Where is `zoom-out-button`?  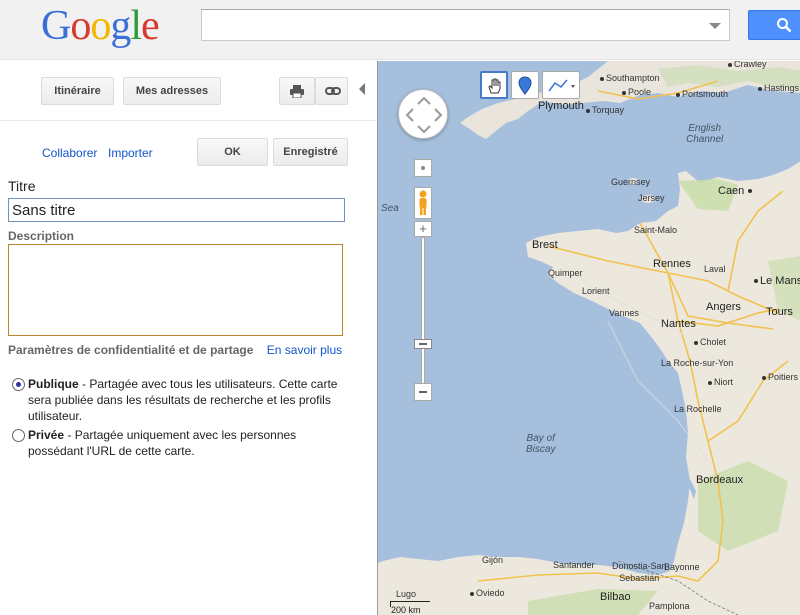 zoom-out-button is located at coordinates (423, 392).